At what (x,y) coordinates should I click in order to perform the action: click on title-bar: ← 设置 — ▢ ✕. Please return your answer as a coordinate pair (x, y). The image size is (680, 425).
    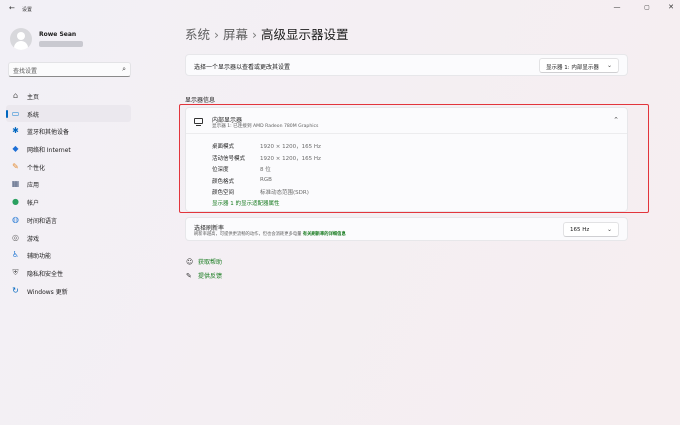
    Looking at the image, I should click on (340, 9).